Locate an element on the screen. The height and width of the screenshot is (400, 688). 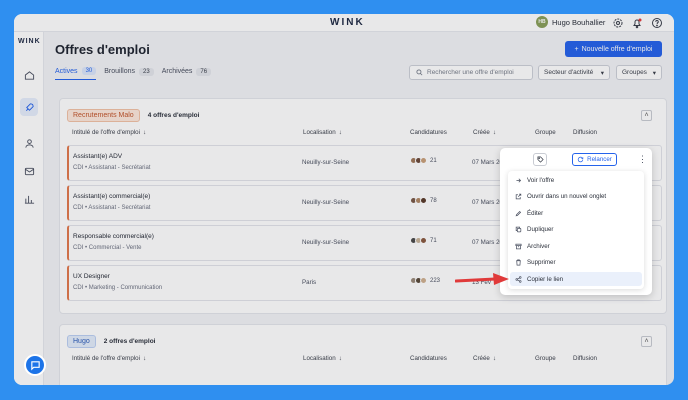
menu-item-label: Dupliquer is located at coordinates (540, 229).